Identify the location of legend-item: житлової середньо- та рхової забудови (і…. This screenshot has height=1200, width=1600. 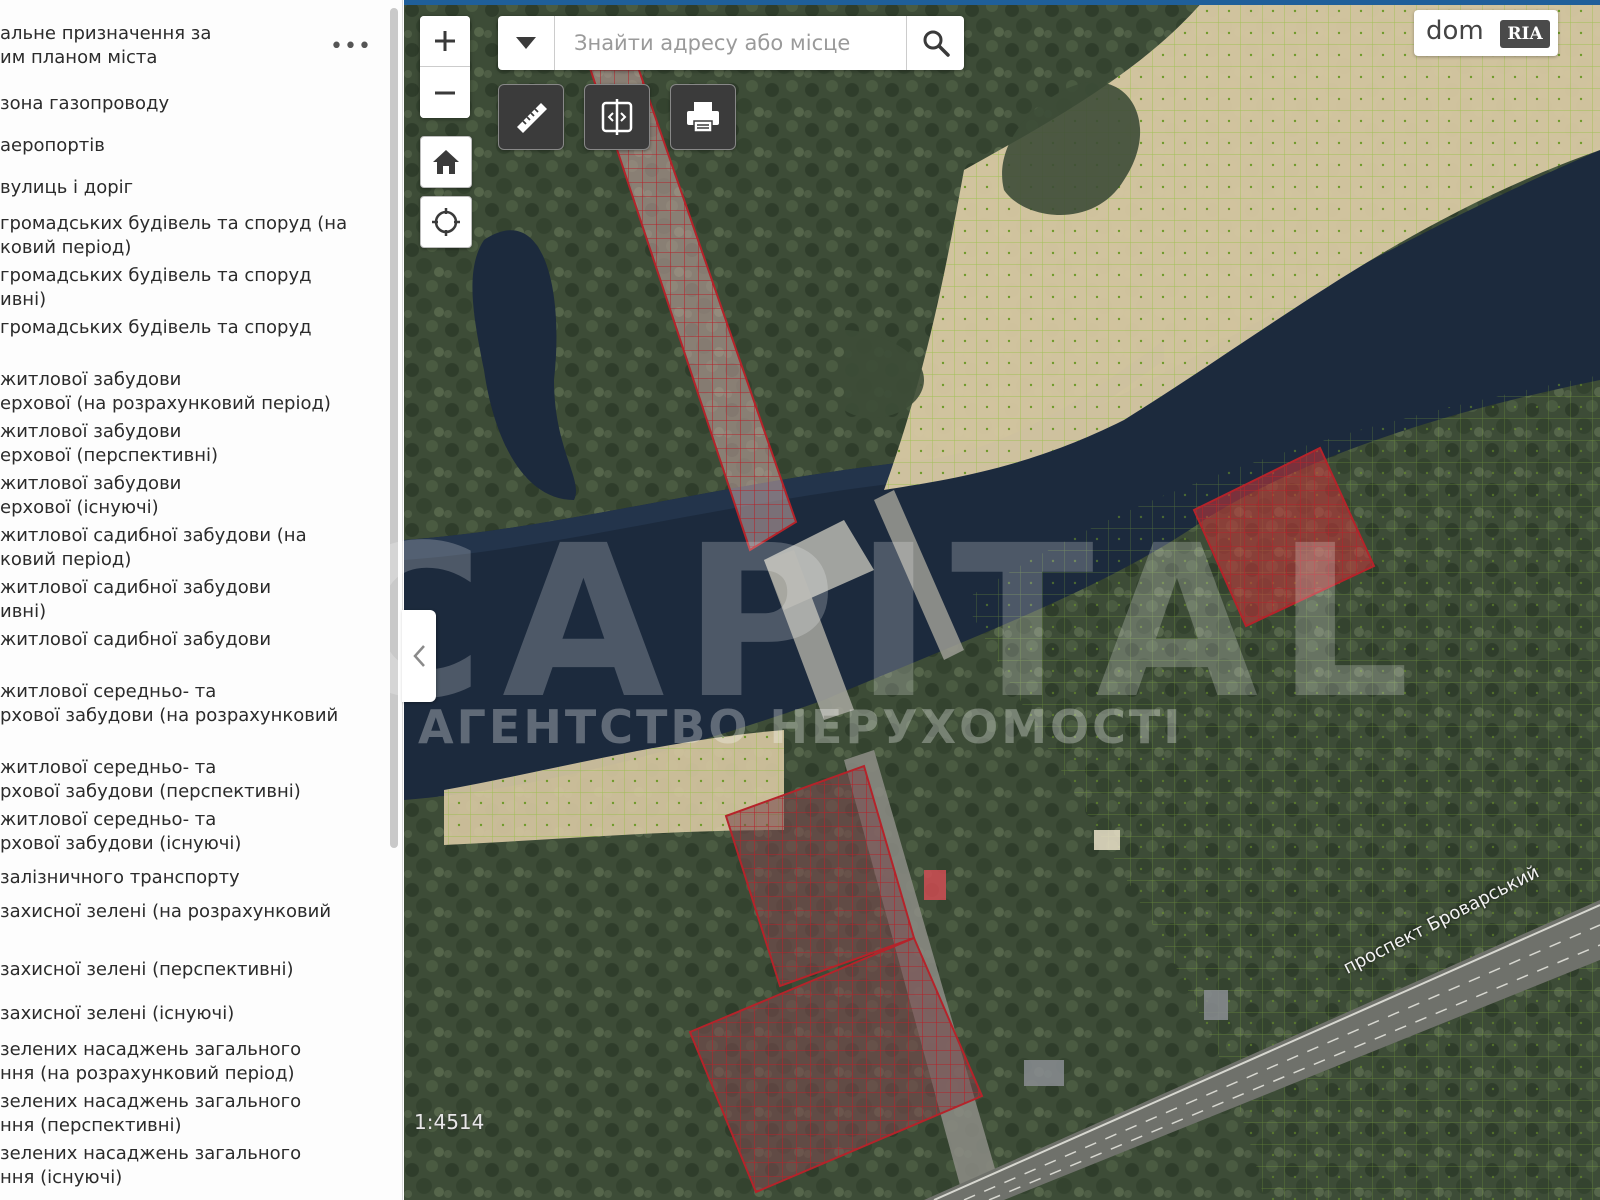
(121, 831).